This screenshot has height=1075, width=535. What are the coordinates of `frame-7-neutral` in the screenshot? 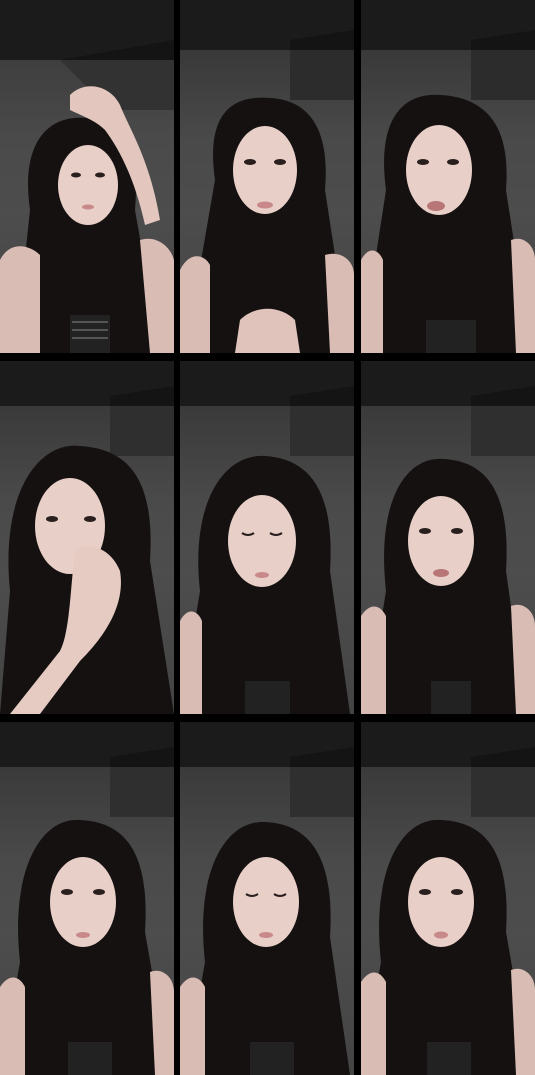 It's located at (87, 898).